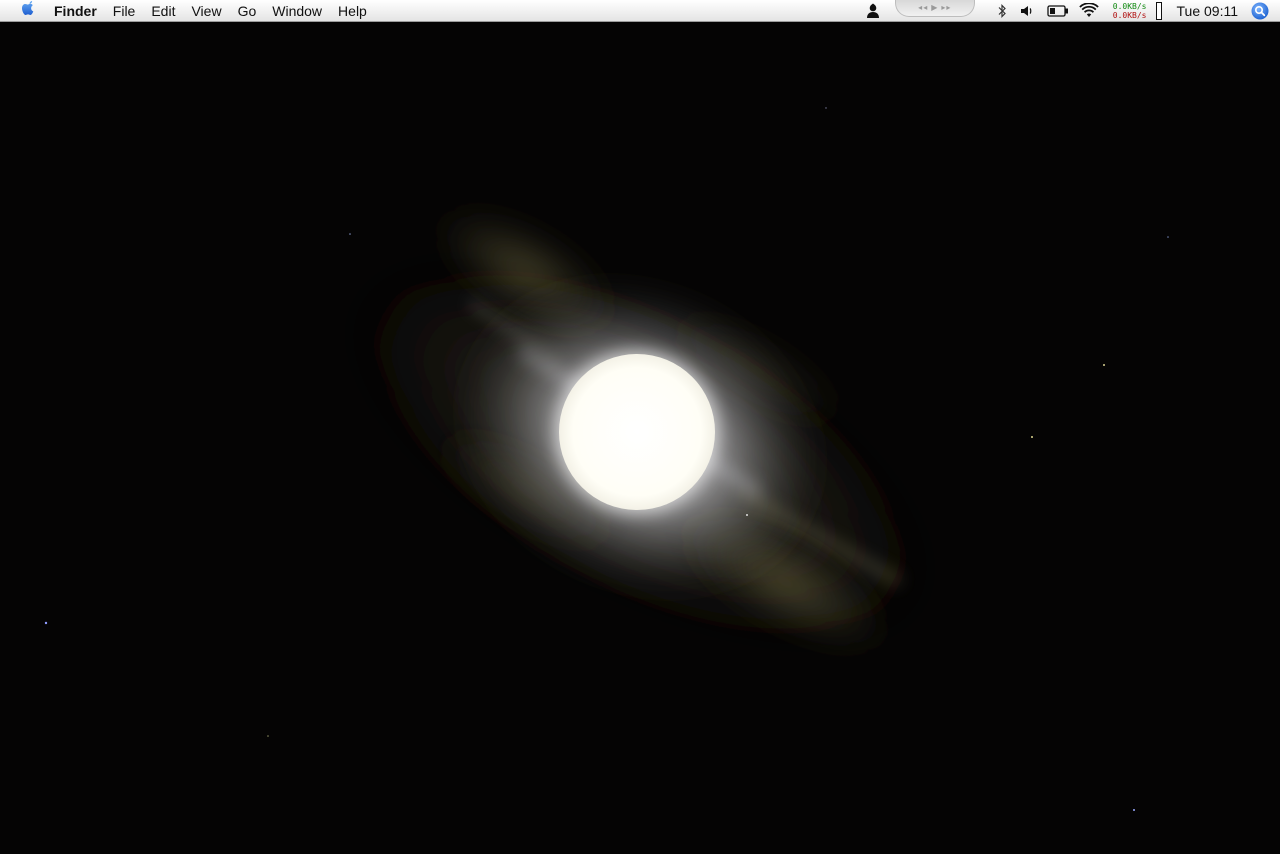 The width and height of the screenshot is (1280, 854). Describe the element at coordinates (124, 11) in the screenshot. I see `menu-file: File` at that location.